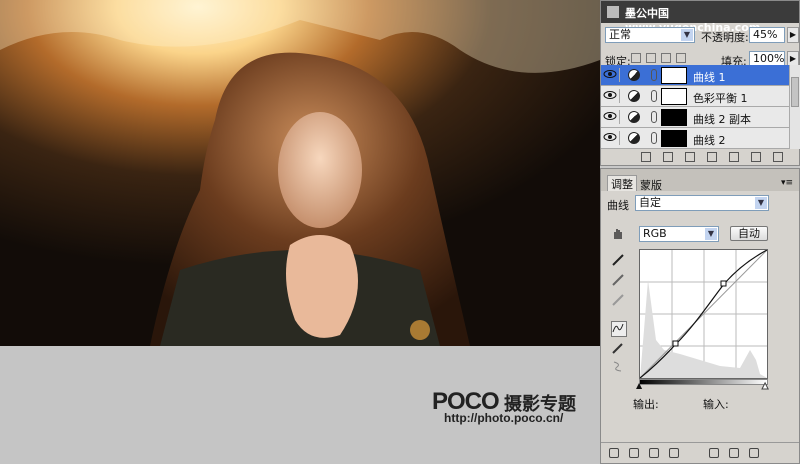  I want to click on clip-to-layer-icon, so click(634, 453).